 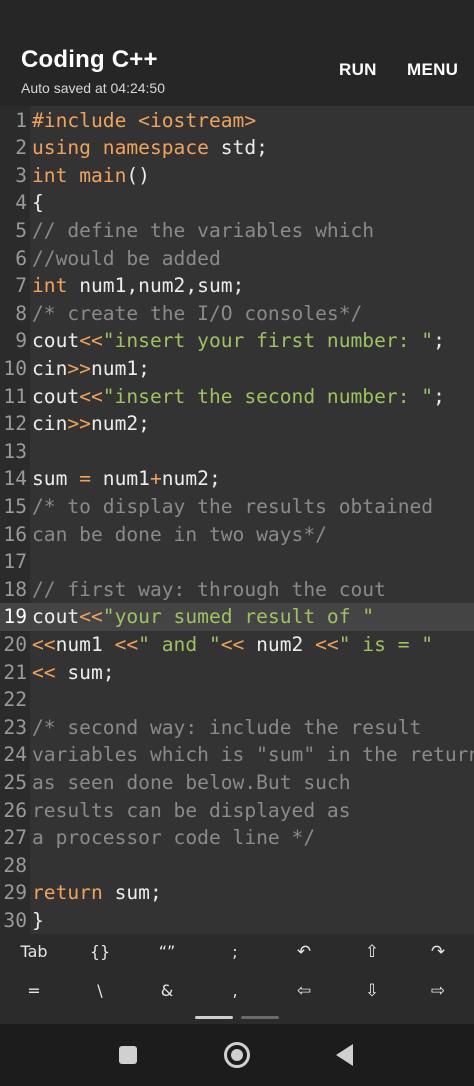 What do you see at coordinates (138, 893) in the screenshot?
I see `code-token: sum;` at bounding box center [138, 893].